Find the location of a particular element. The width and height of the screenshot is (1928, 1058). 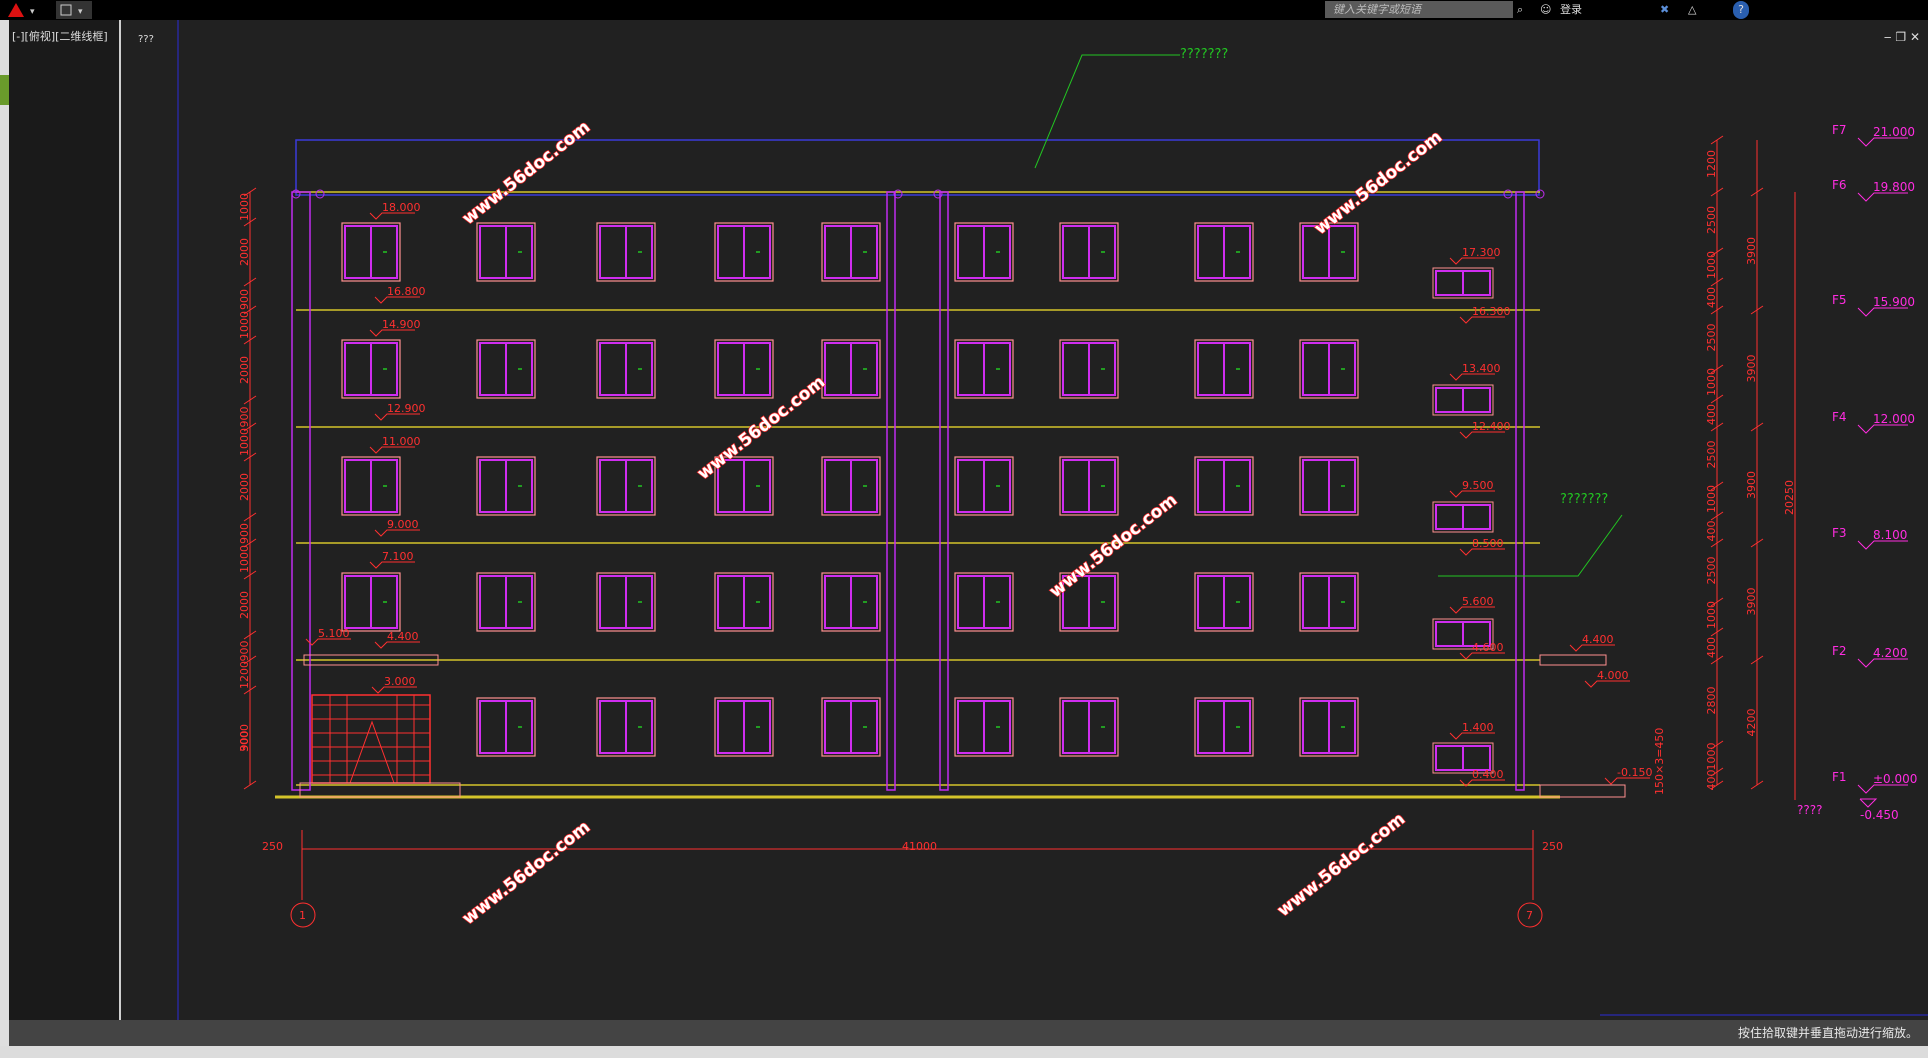

left-dim-text: 1000 is located at coordinates (244, 559).